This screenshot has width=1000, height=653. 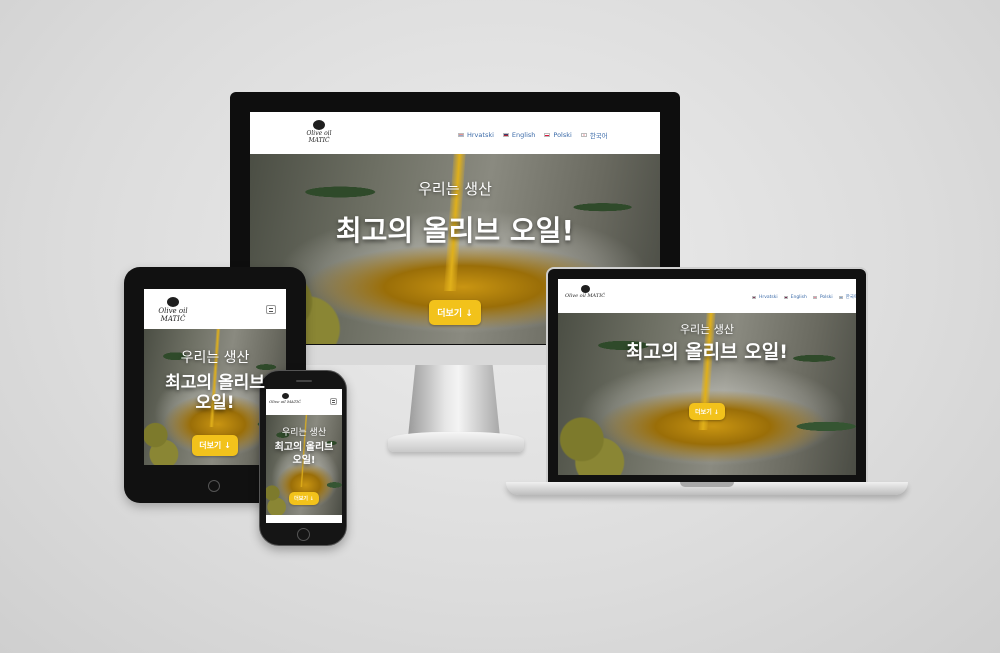 What do you see at coordinates (707, 484) in the screenshot?
I see `laptop-notch` at bounding box center [707, 484].